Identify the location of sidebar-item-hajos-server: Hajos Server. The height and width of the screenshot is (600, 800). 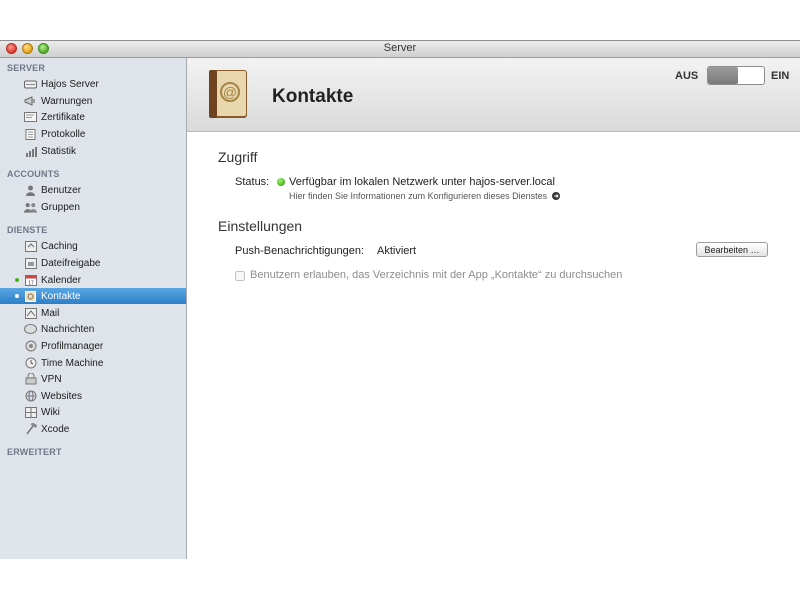
(93, 84).